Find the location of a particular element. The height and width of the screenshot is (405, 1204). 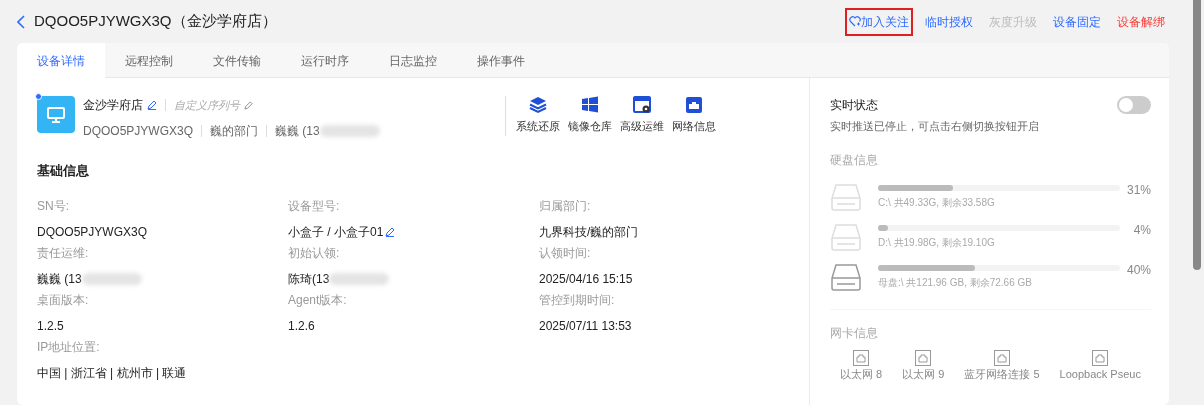

meta-text: 巍巍 (13 is located at coordinates (297, 131).